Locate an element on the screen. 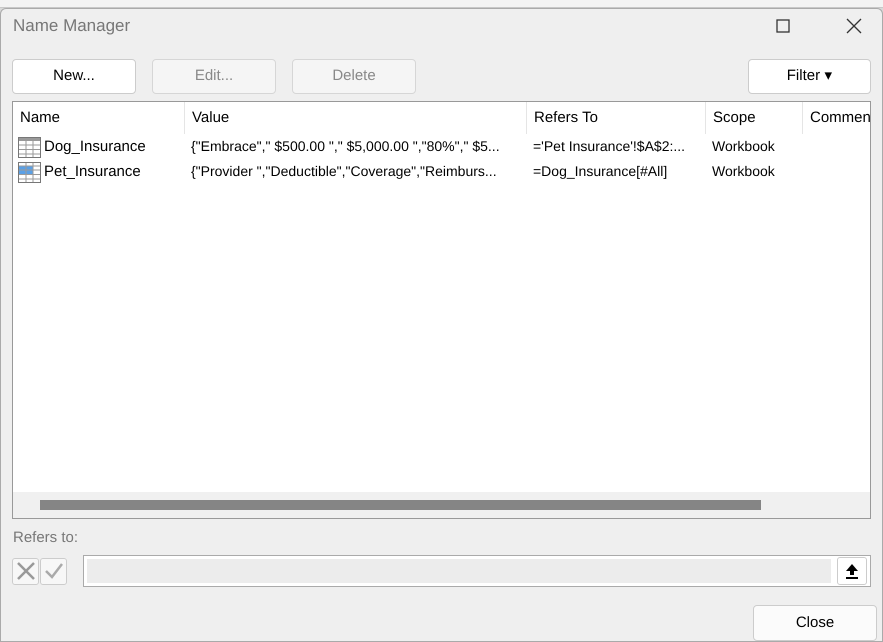 The image size is (883, 642). table-cell: =Dog_Insurance[#All] is located at coordinates (600, 171).